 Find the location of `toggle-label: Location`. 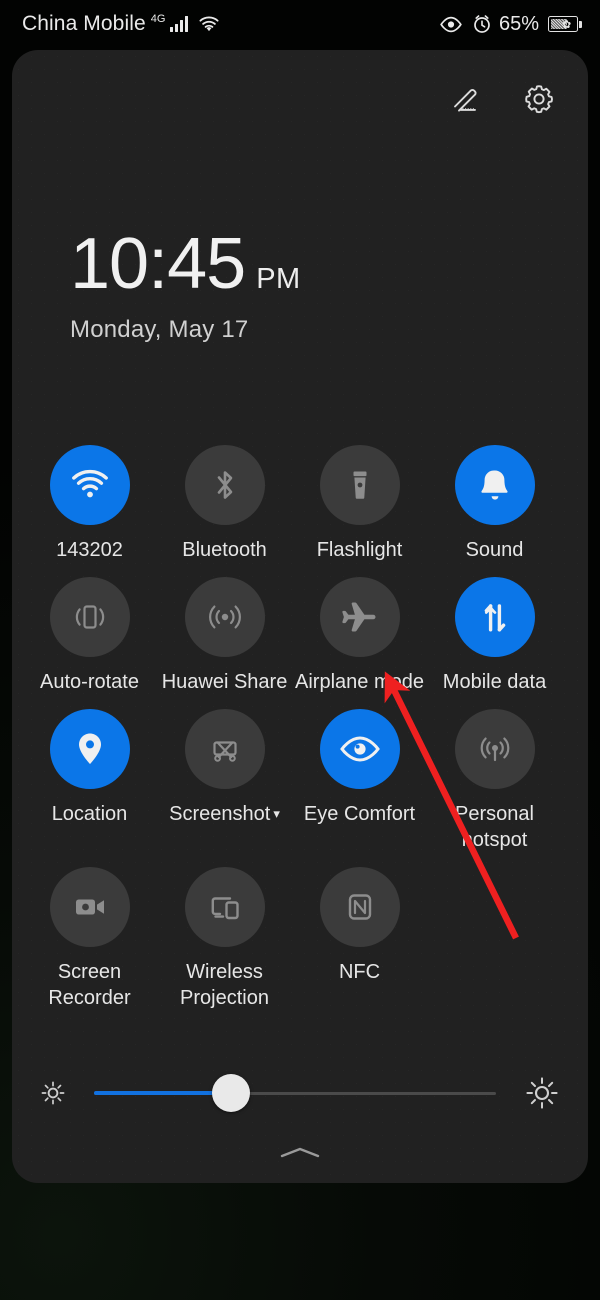

toggle-label: Location is located at coordinates (89, 814).